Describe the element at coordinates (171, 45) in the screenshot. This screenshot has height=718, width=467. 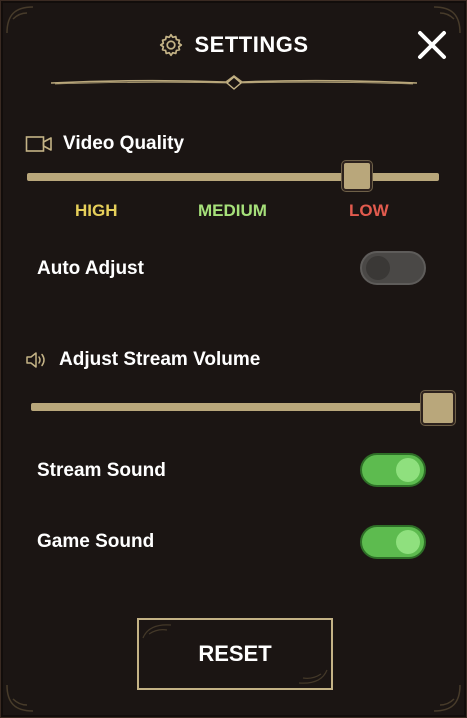
I see `gear-icon` at that location.